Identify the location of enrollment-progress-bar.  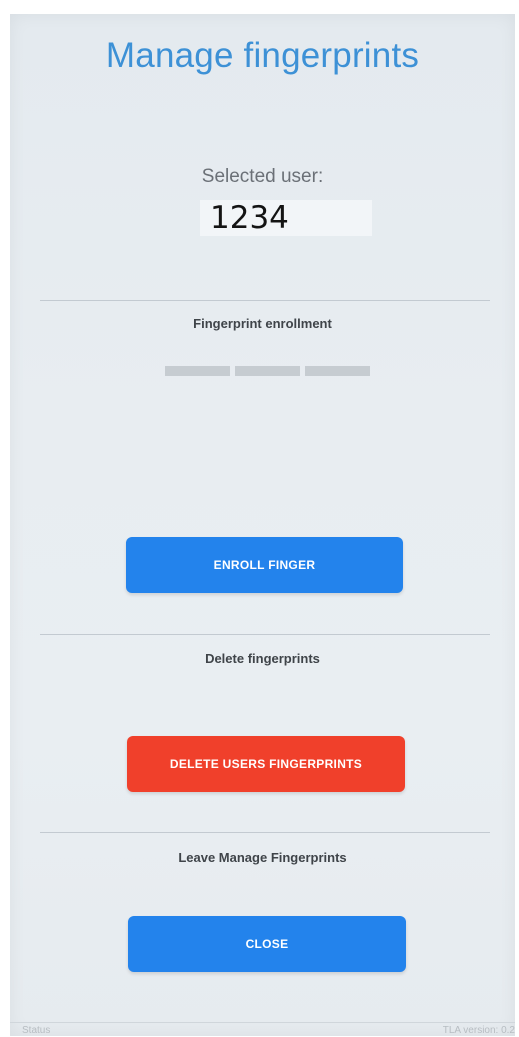
(267, 372).